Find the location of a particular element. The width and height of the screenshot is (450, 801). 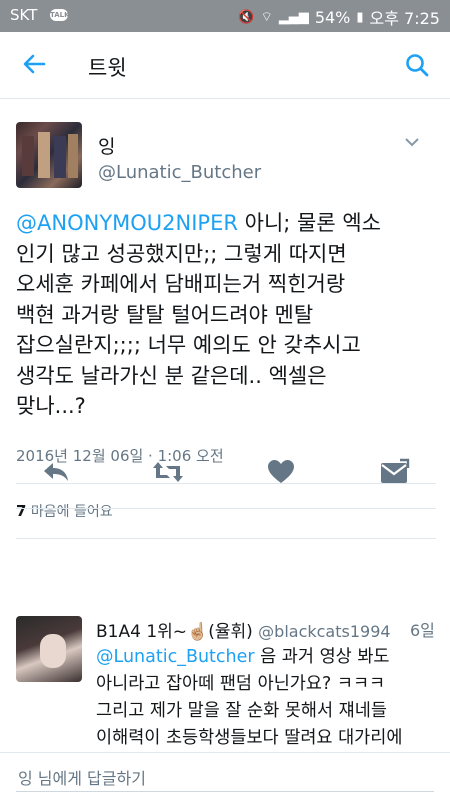

reply-line: 이해력이 초등학생들보다 딸려요 대가리에 is located at coordinates (249, 738).